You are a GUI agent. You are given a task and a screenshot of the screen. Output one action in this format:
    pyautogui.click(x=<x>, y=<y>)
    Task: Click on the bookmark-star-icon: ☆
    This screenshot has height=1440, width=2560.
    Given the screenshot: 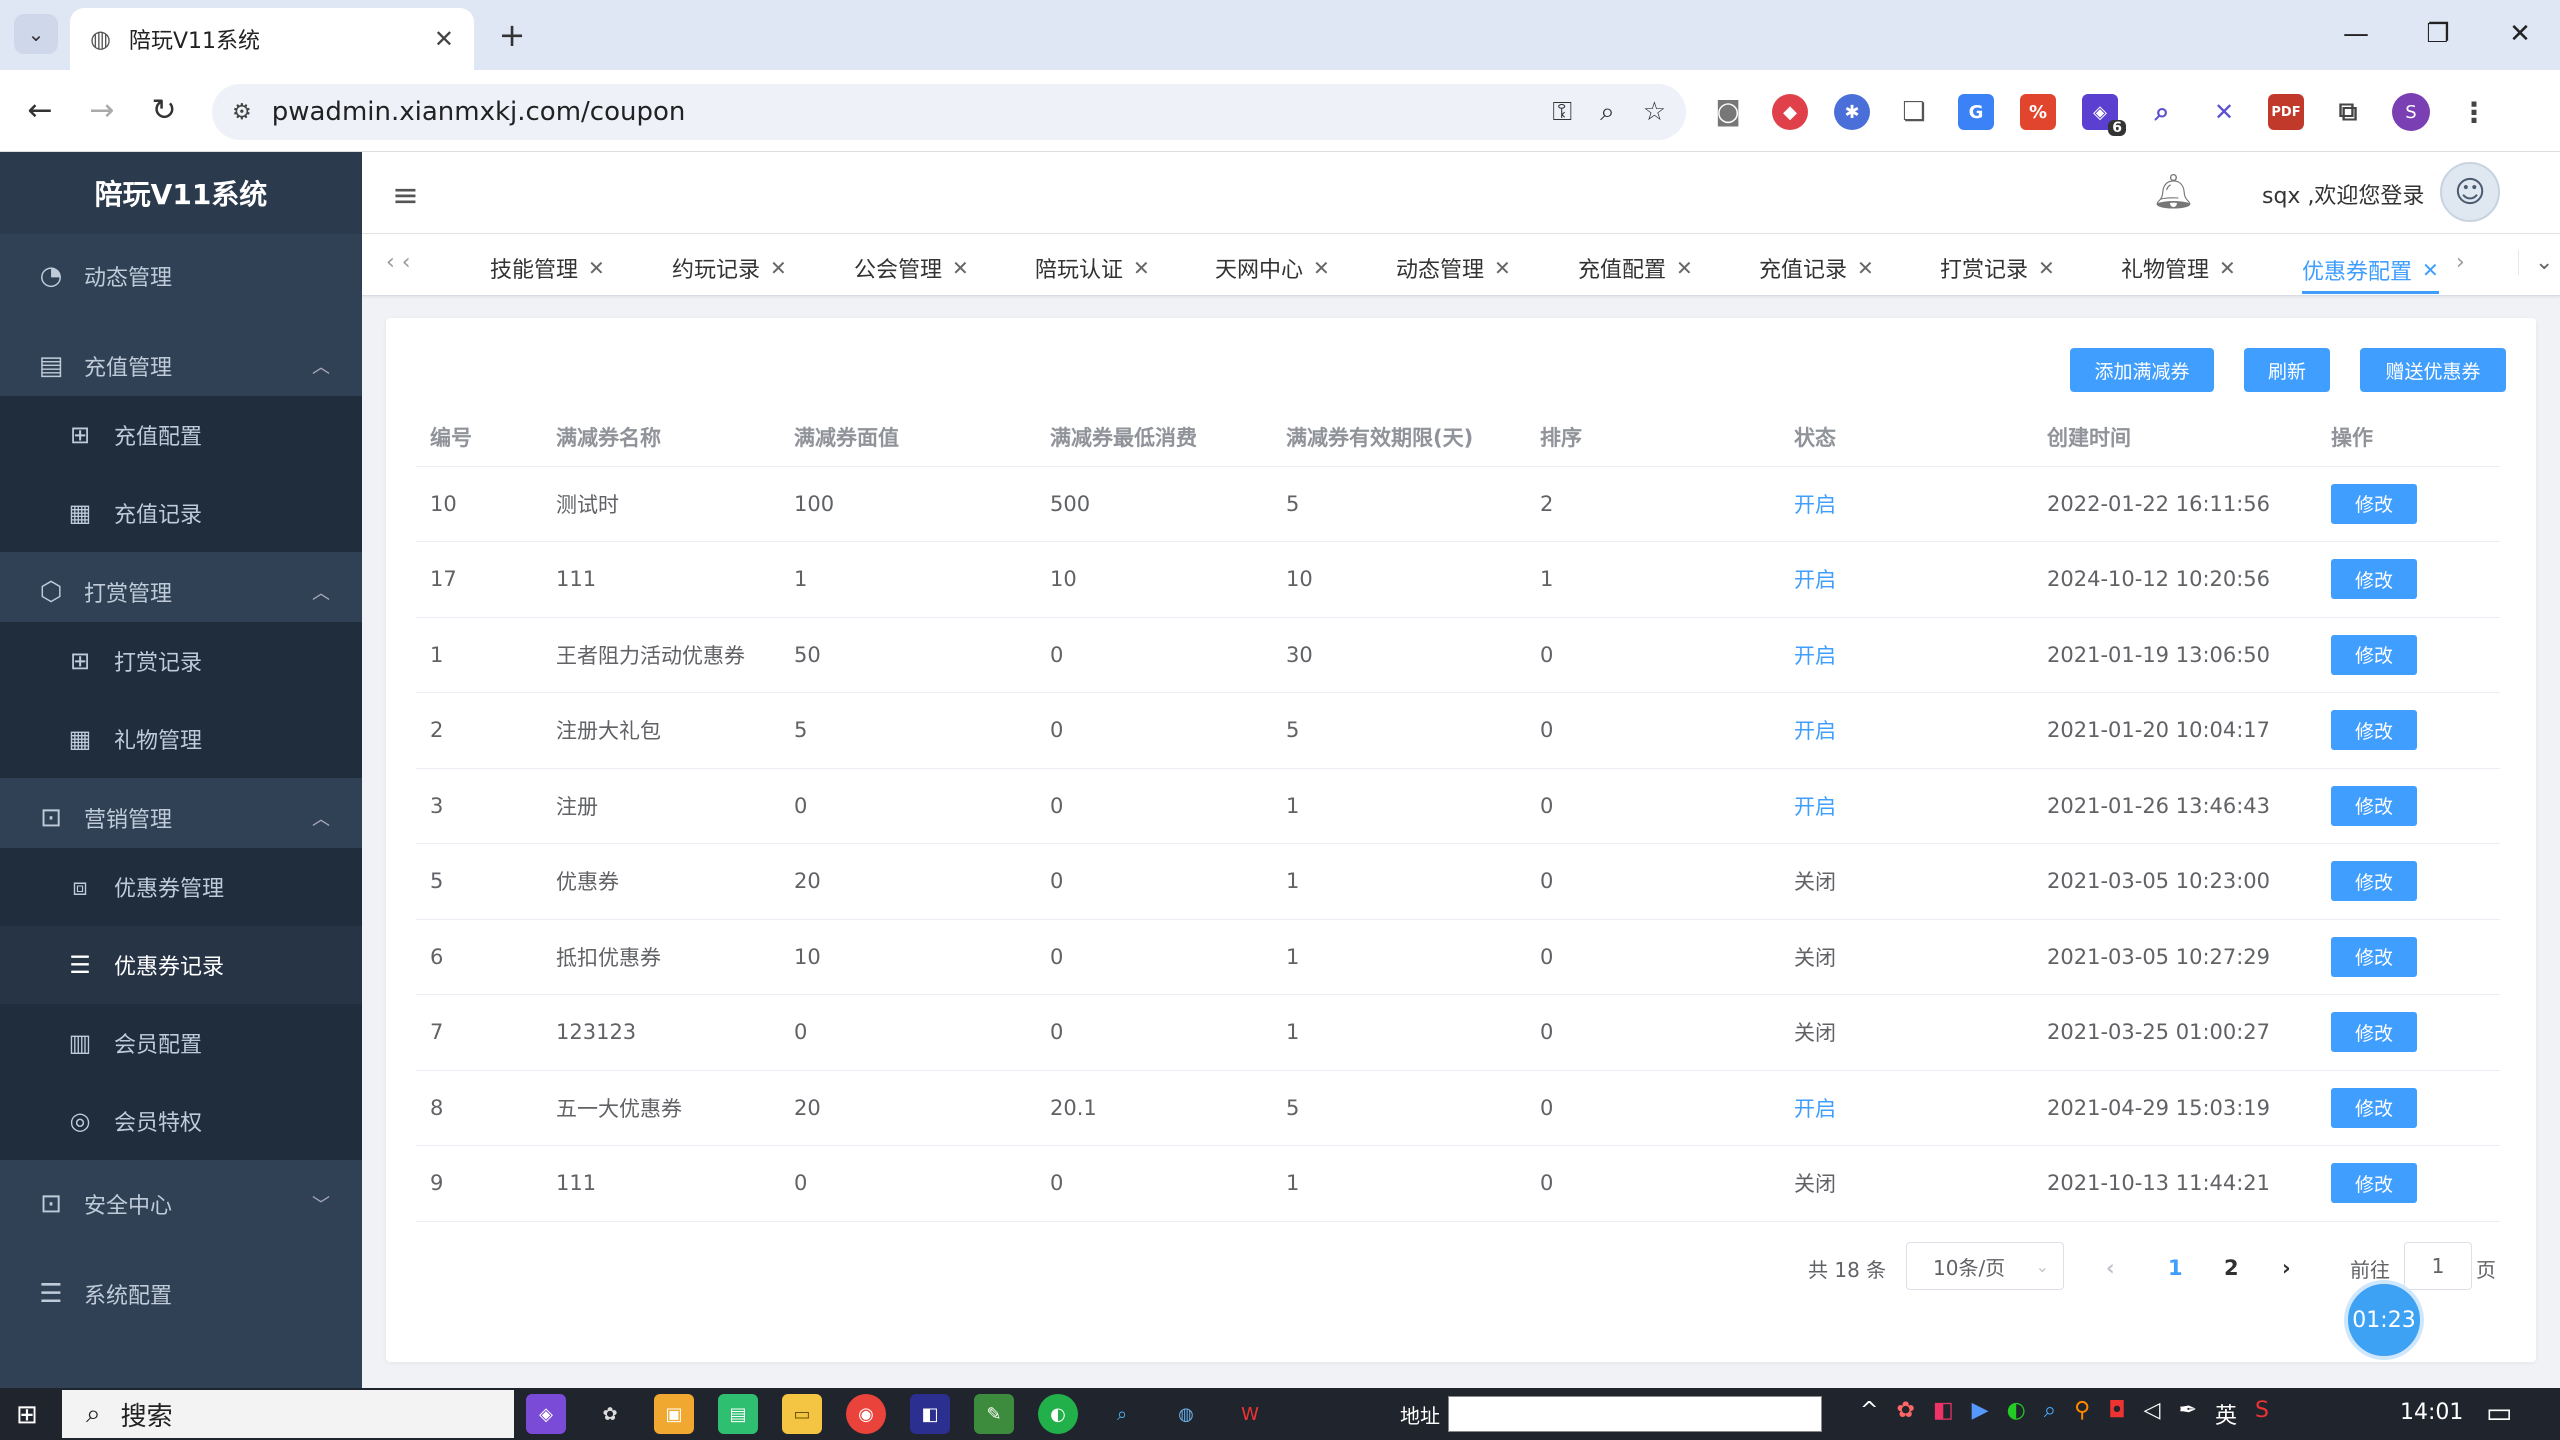 What is the action you would take?
    pyautogui.click(x=1654, y=112)
    